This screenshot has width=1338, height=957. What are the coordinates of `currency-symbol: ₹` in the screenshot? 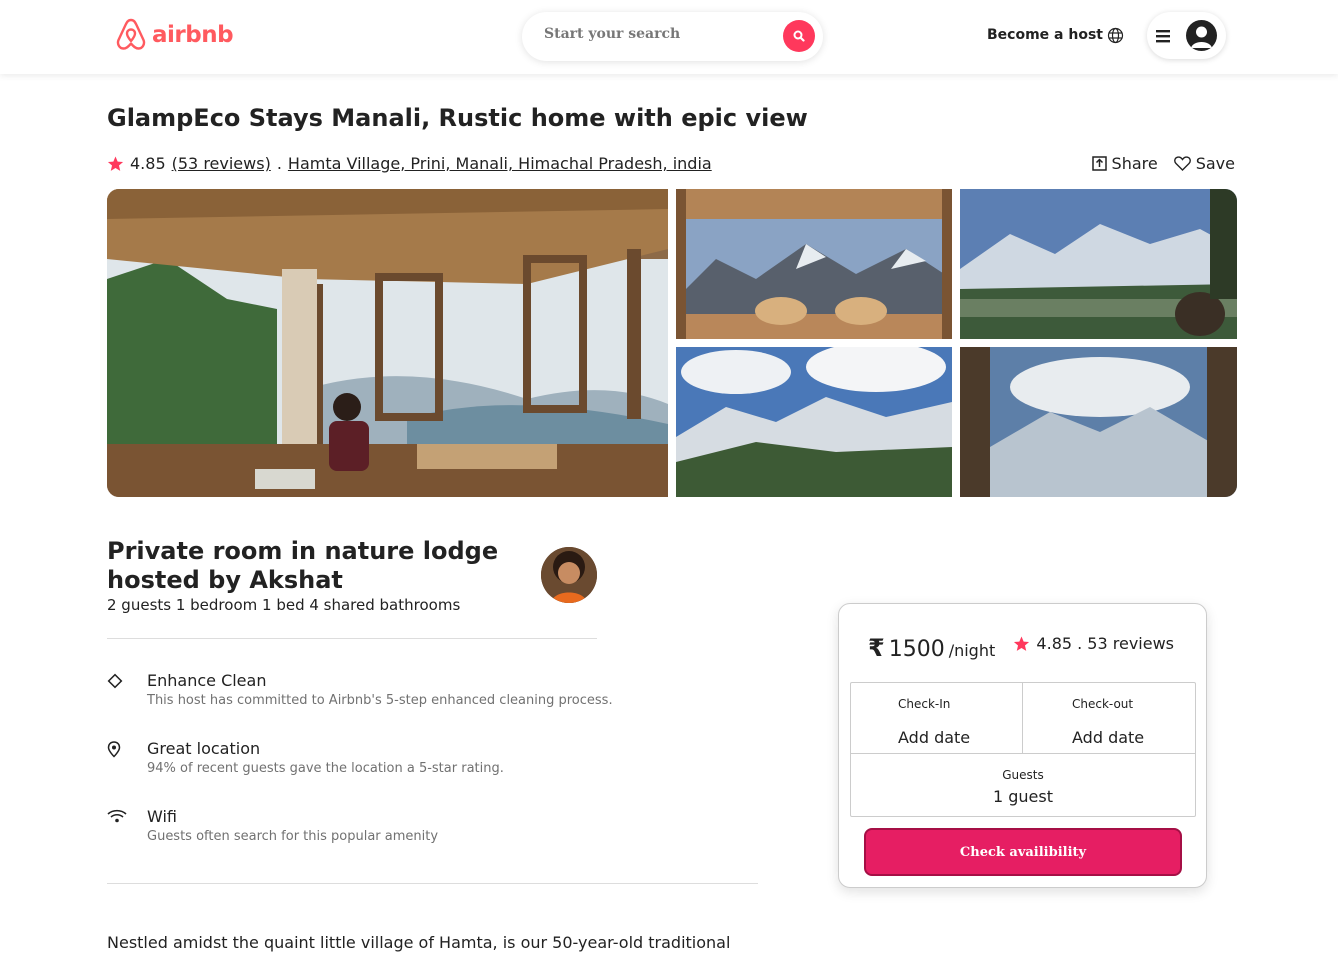 It's located at (876, 648).